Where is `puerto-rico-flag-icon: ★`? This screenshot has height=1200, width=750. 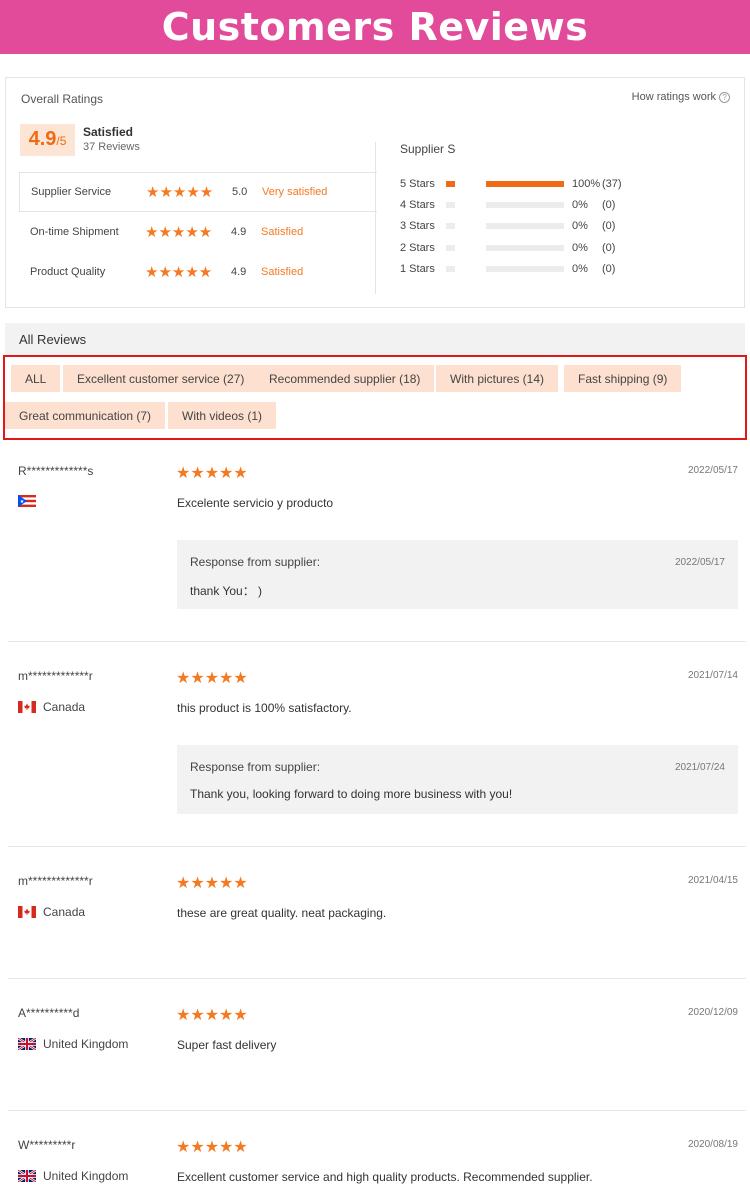
puerto-rico-flag-icon: ★ is located at coordinates (27, 501).